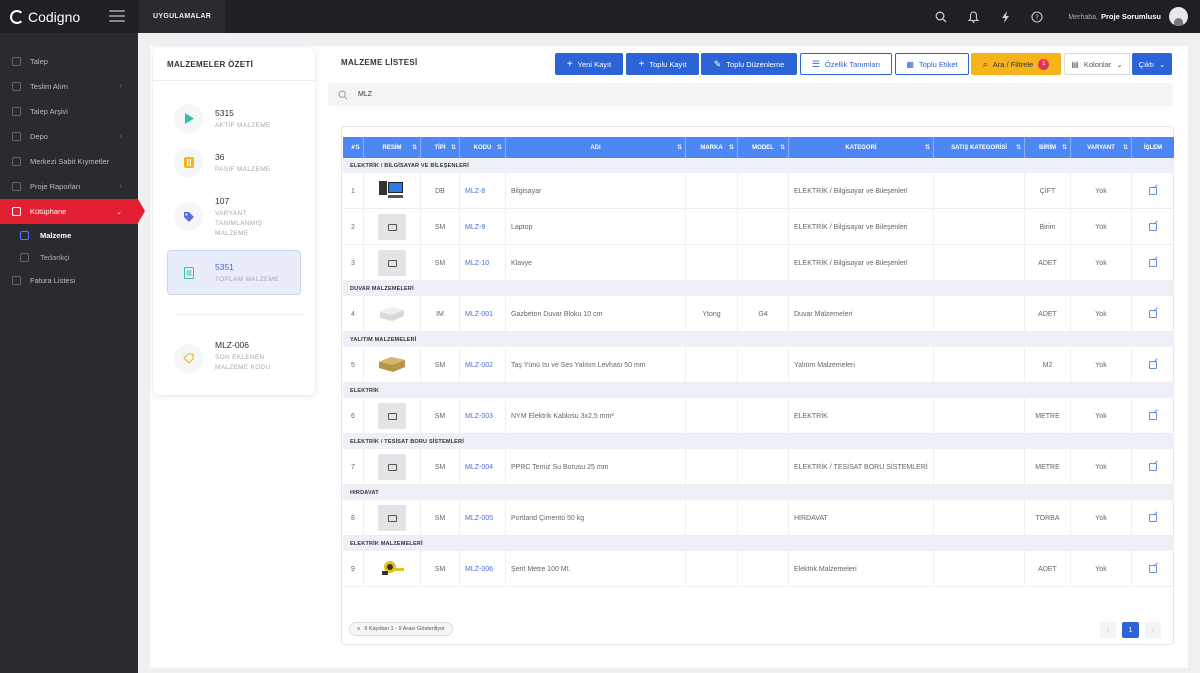 This screenshot has height=673, width=1200. I want to click on help-icon: ?, so click(1037, 17).